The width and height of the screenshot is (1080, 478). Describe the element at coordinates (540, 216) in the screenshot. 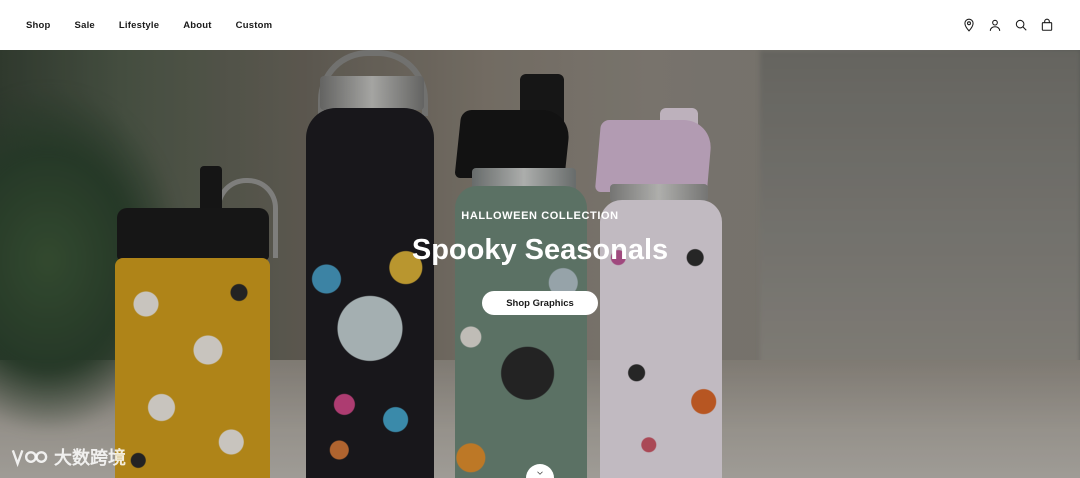

I see `hero-eyebrow: HALLOWEEN COLLECTION` at that location.